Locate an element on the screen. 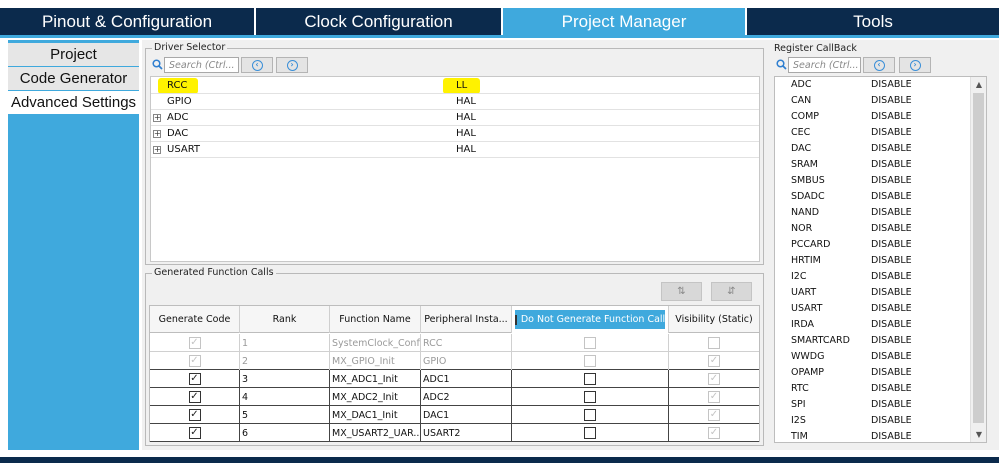 This screenshot has height=463, width=999. callback-row: WWDG DISABLE is located at coordinates (873, 357).